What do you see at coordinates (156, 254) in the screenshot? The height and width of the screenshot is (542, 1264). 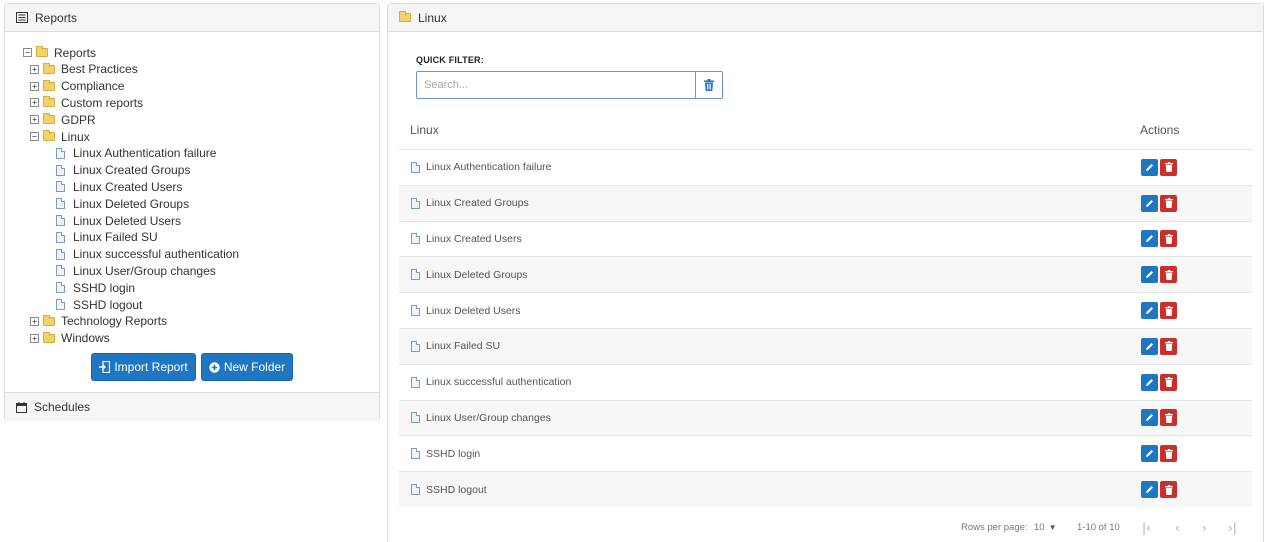 I see `tree-item-label: Linux successful authentication` at bounding box center [156, 254].